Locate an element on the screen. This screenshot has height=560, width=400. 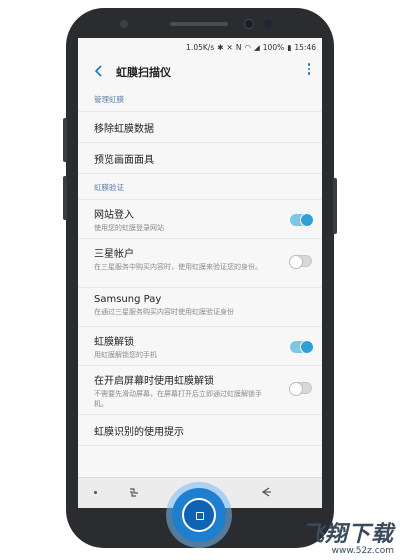
section-header-verify: 虹膜验证 is located at coordinates (200, 186).